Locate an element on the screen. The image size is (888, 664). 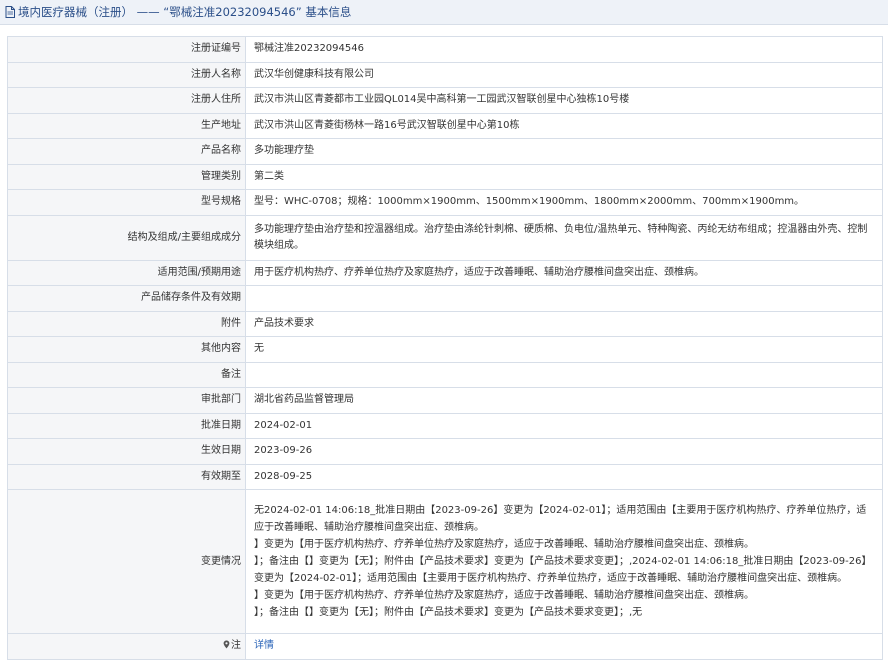
row-label: 适用范围/预期用途 is located at coordinates (126, 272).